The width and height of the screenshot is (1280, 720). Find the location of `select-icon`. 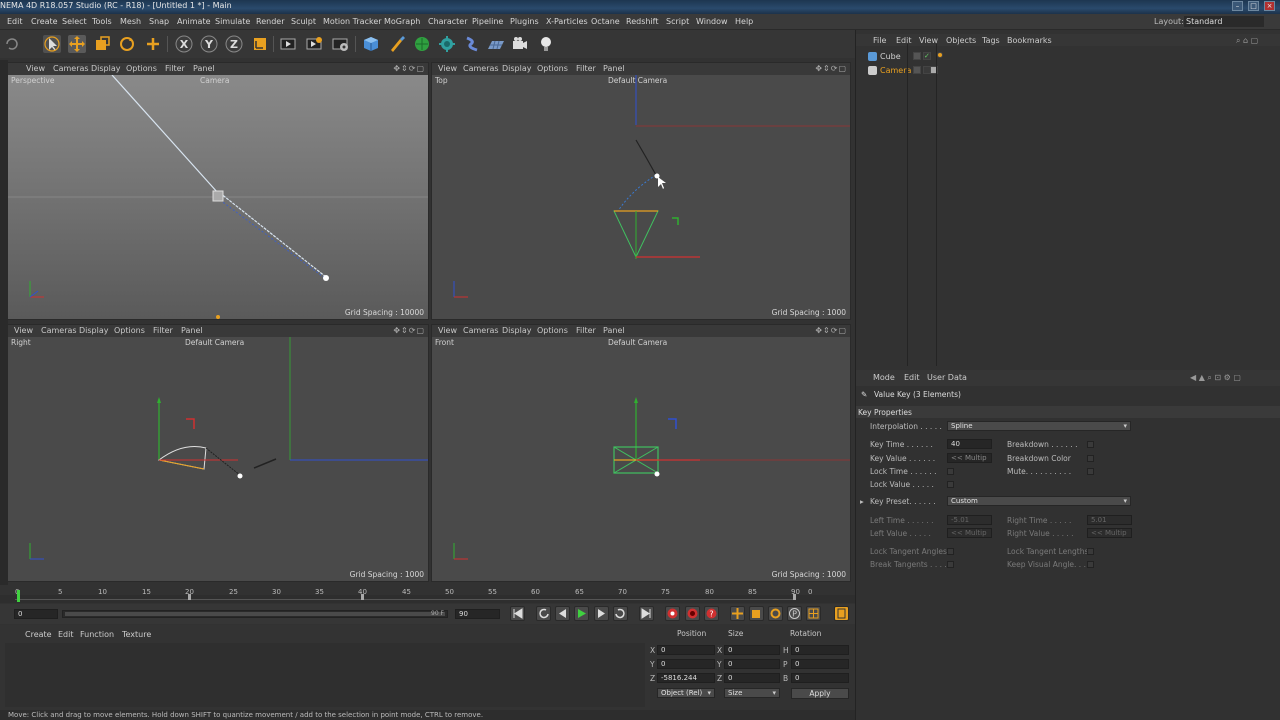

select-icon is located at coordinates (52, 44).